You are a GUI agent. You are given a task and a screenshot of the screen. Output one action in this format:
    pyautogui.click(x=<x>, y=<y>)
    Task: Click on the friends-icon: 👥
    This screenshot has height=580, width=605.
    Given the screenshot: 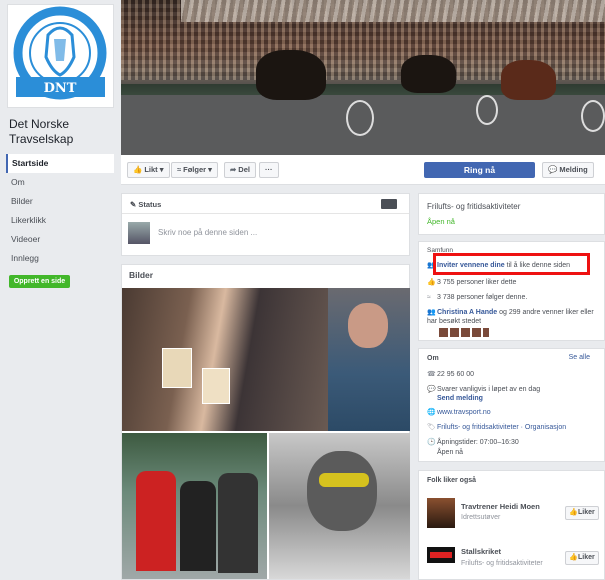 What is the action you would take?
    pyautogui.click(x=431, y=312)
    